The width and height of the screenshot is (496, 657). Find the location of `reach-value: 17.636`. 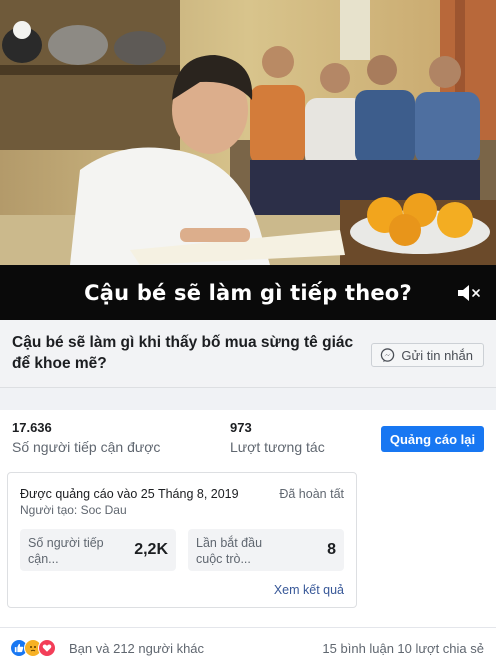

reach-value: 17.636 is located at coordinates (32, 427).